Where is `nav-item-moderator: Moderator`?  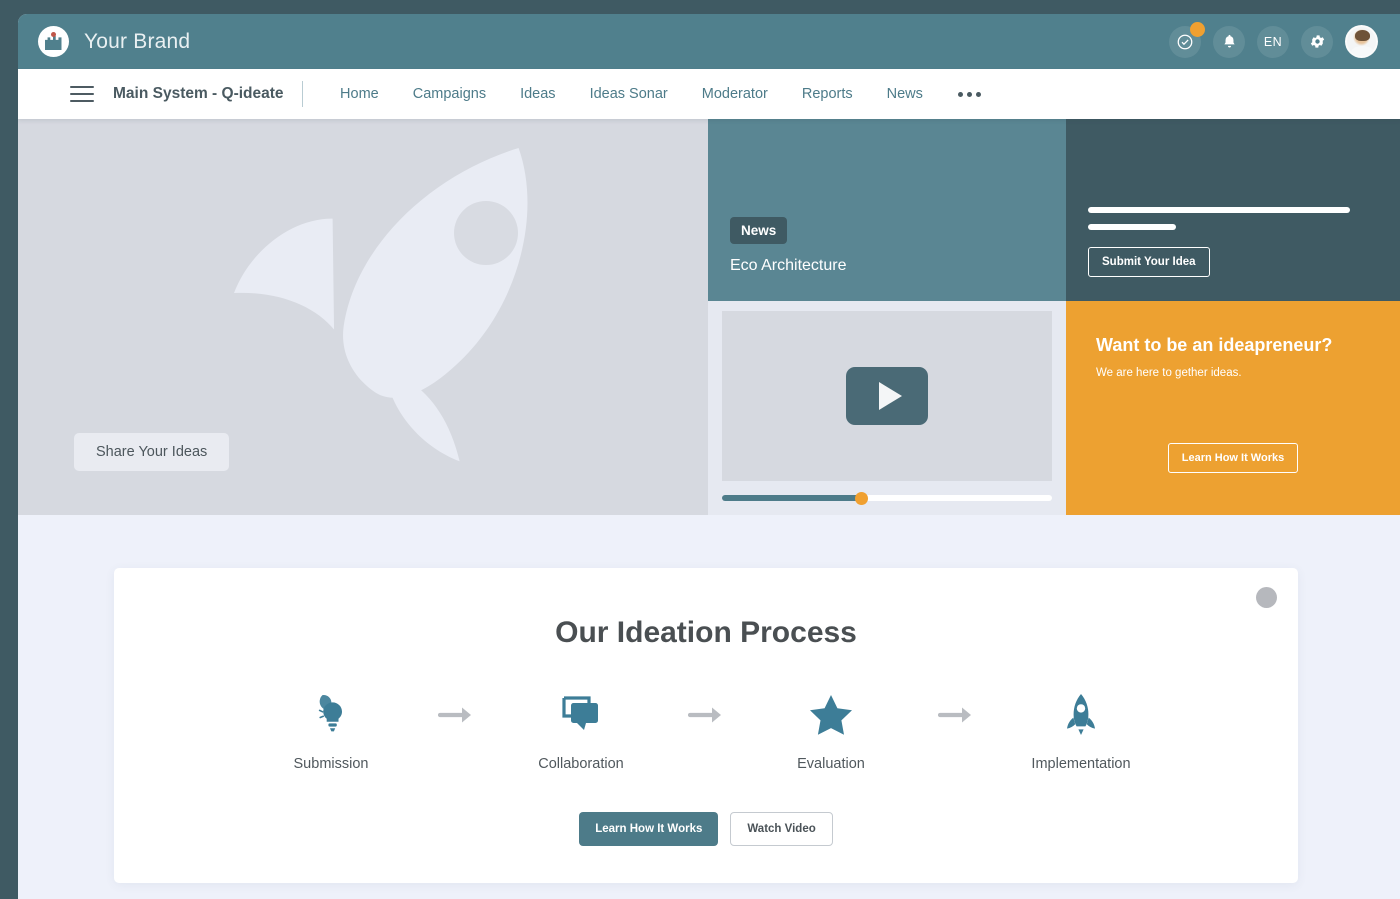
nav-item-moderator: Moderator is located at coordinates (735, 94).